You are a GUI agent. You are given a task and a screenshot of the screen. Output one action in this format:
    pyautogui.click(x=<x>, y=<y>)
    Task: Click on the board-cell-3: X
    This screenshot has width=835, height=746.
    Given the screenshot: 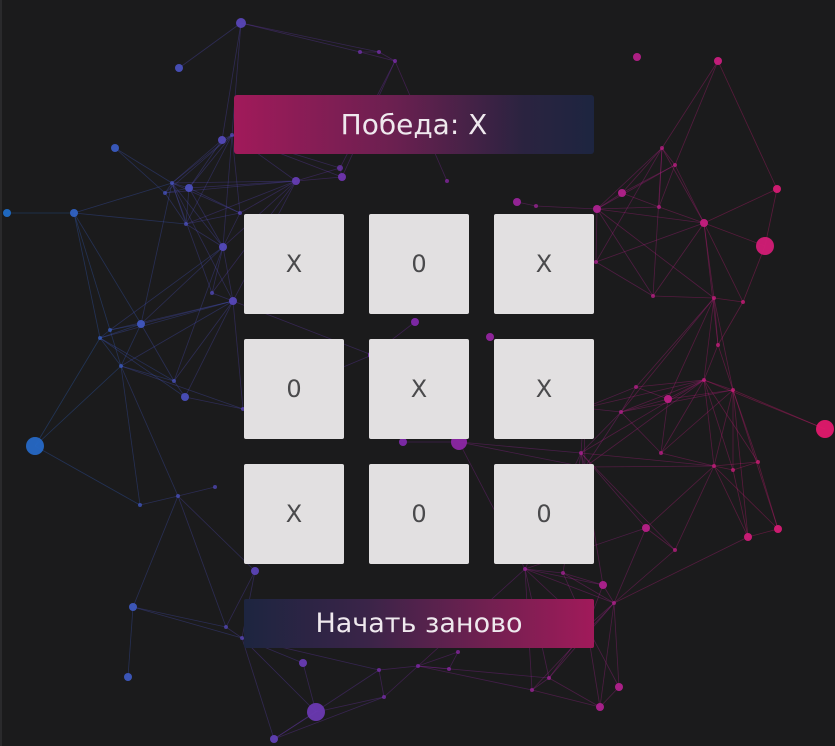 What is the action you would take?
    pyautogui.click(x=544, y=264)
    